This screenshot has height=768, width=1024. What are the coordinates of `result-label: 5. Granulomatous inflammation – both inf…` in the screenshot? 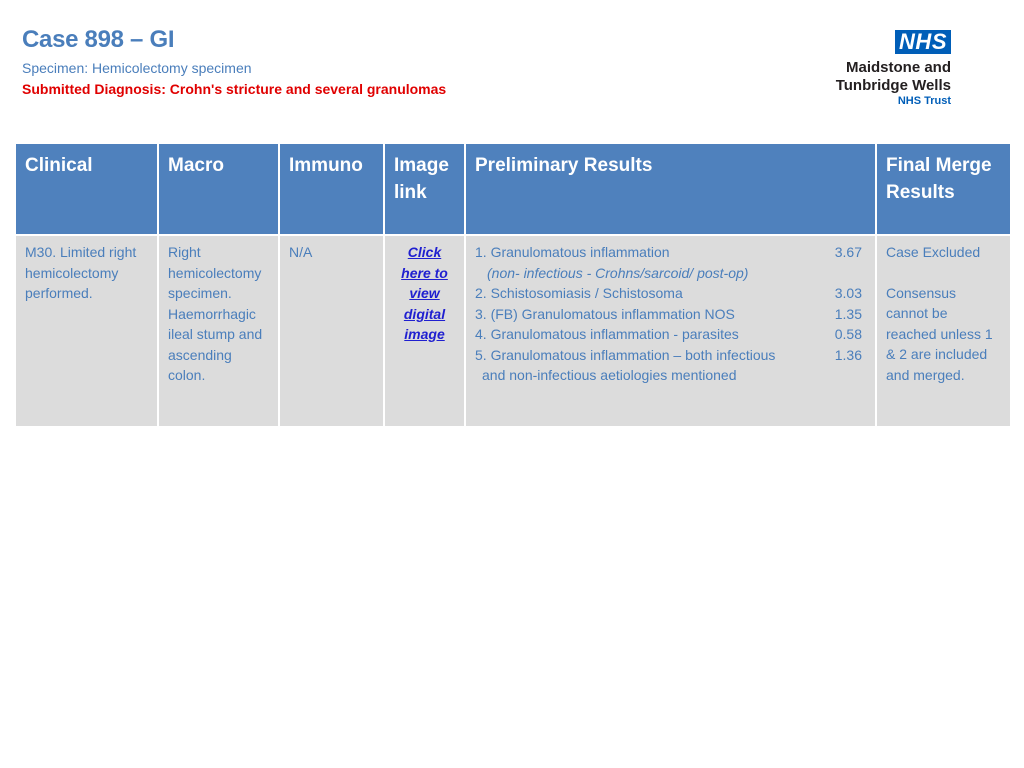 It's located at (625, 354).